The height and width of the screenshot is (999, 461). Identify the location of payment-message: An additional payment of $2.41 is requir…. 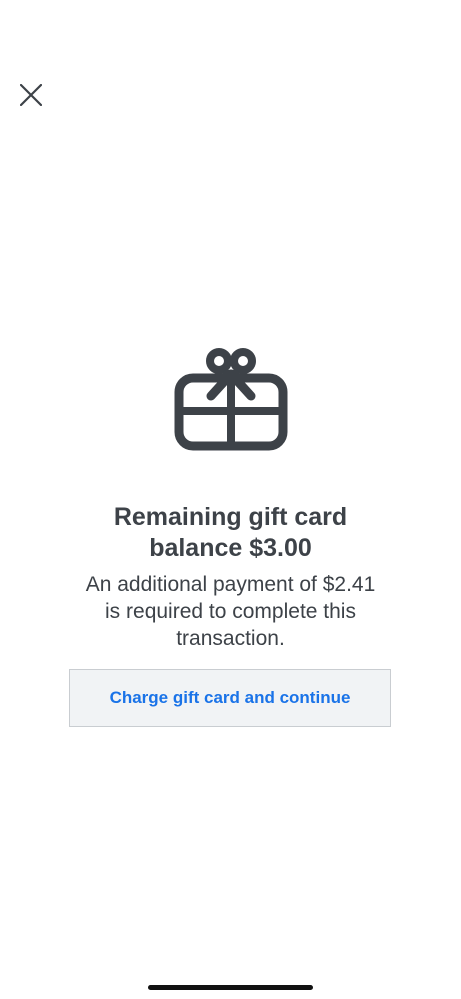
(230, 611).